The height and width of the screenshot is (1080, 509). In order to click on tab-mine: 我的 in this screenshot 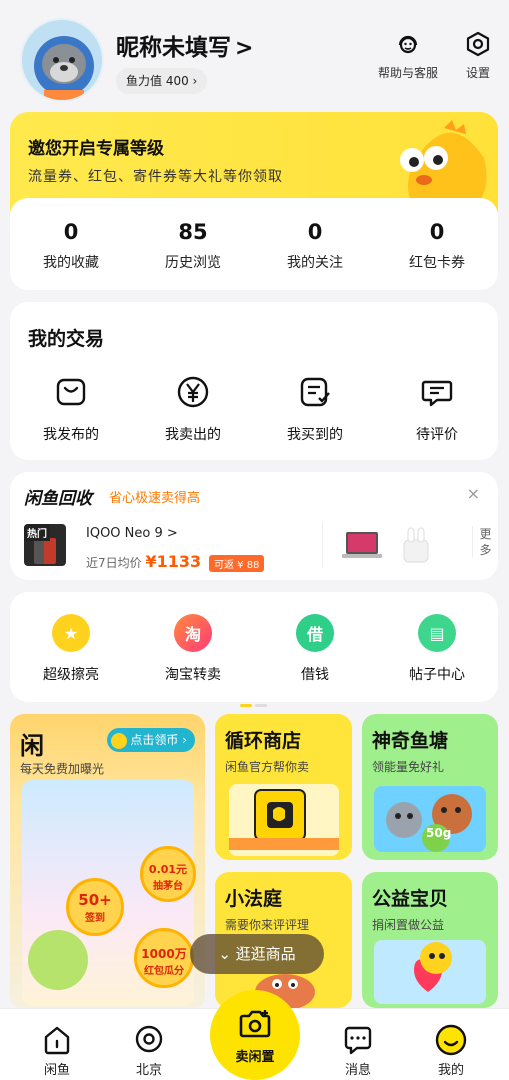, I will do `click(451, 1050)`.